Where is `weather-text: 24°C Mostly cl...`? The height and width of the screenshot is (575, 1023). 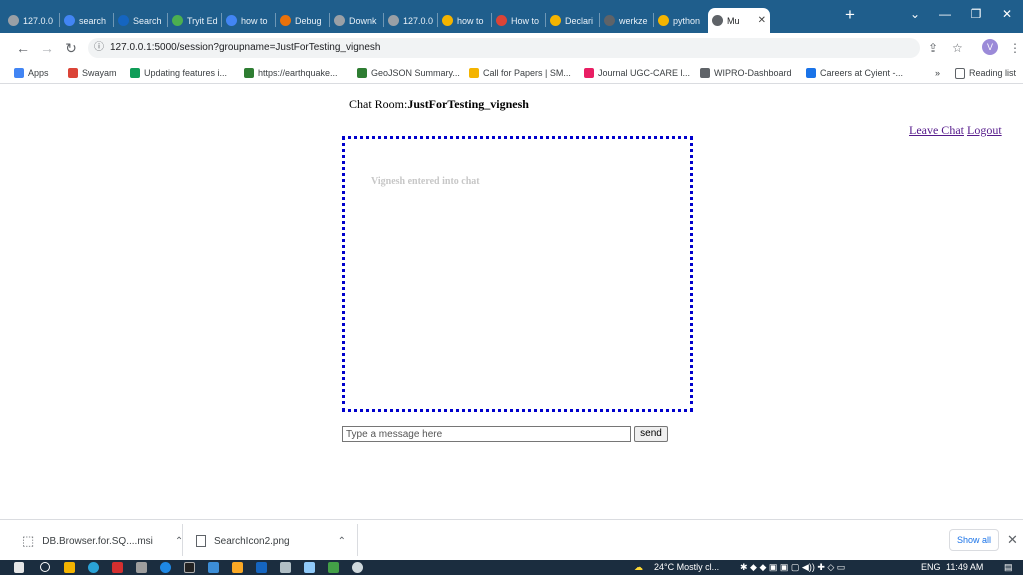
weather-text: 24°C Mostly cl... is located at coordinates (686, 567).